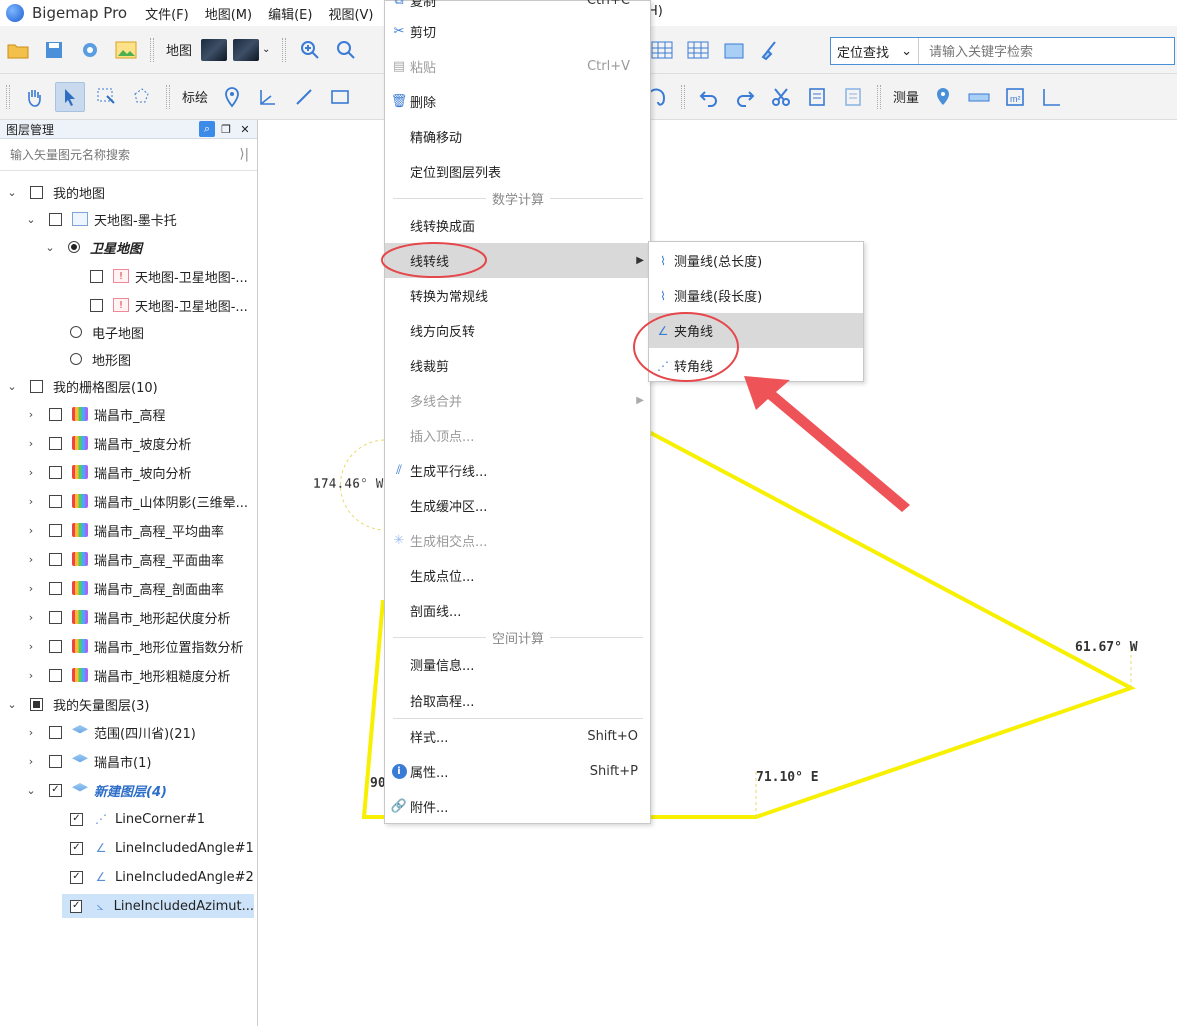  What do you see at coordinates (54, 50) in the screenshot?
I see `save-button` at bounding box center [54, 50].